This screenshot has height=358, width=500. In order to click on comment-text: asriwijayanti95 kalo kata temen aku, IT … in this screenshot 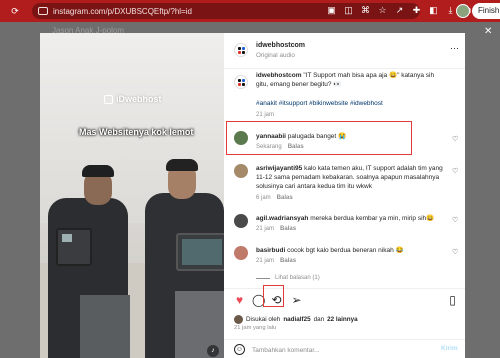, I will do `click(349, 177)`.